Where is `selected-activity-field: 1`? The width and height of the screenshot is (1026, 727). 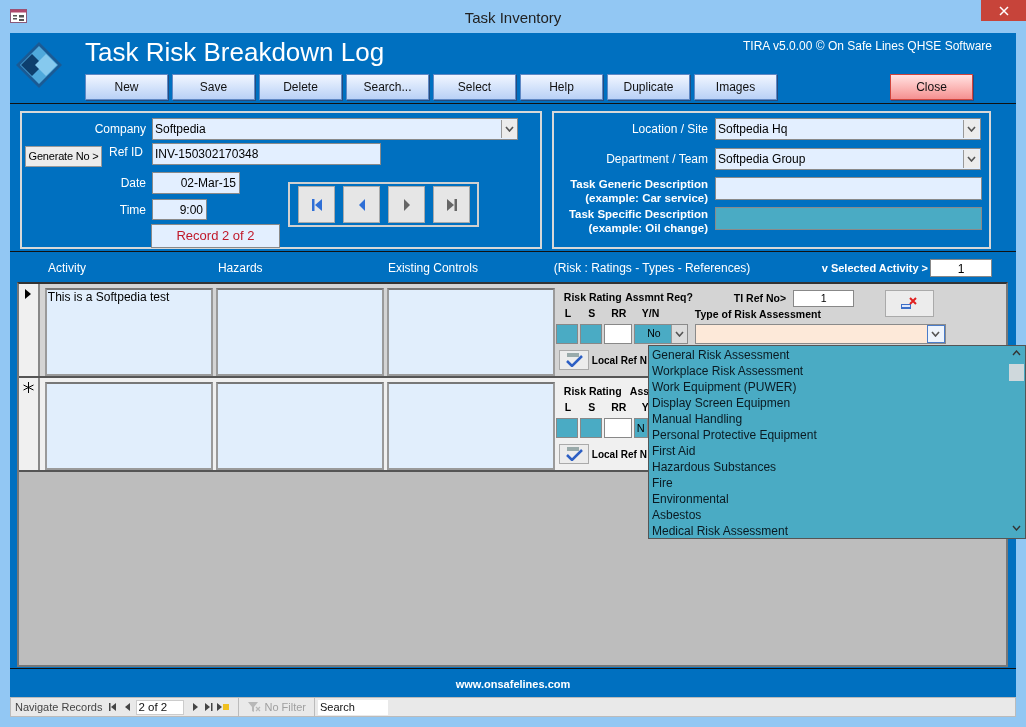 selected-activity-field: 1 is located at coordinates (961, 268).